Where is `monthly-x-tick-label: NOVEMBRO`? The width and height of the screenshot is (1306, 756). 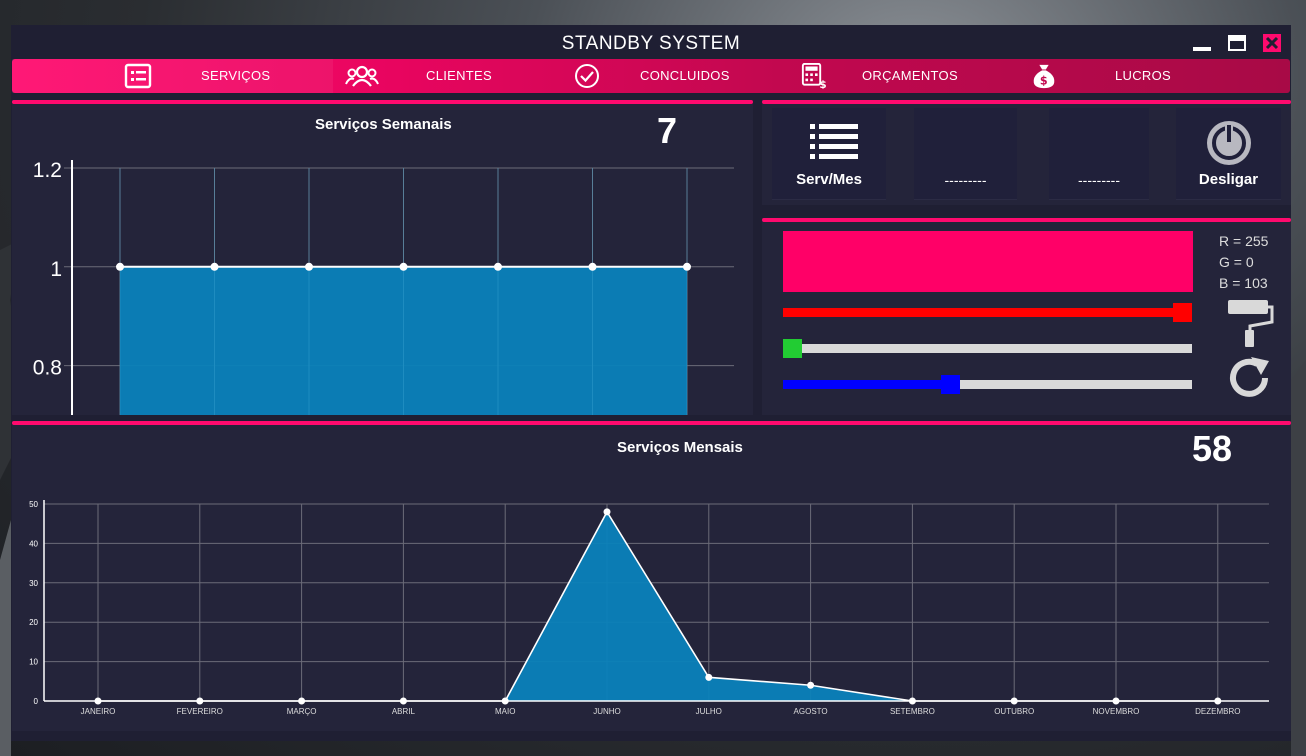
monthly-x-tick-label: NOVEMBRO is located at coordinates (1116, 711).